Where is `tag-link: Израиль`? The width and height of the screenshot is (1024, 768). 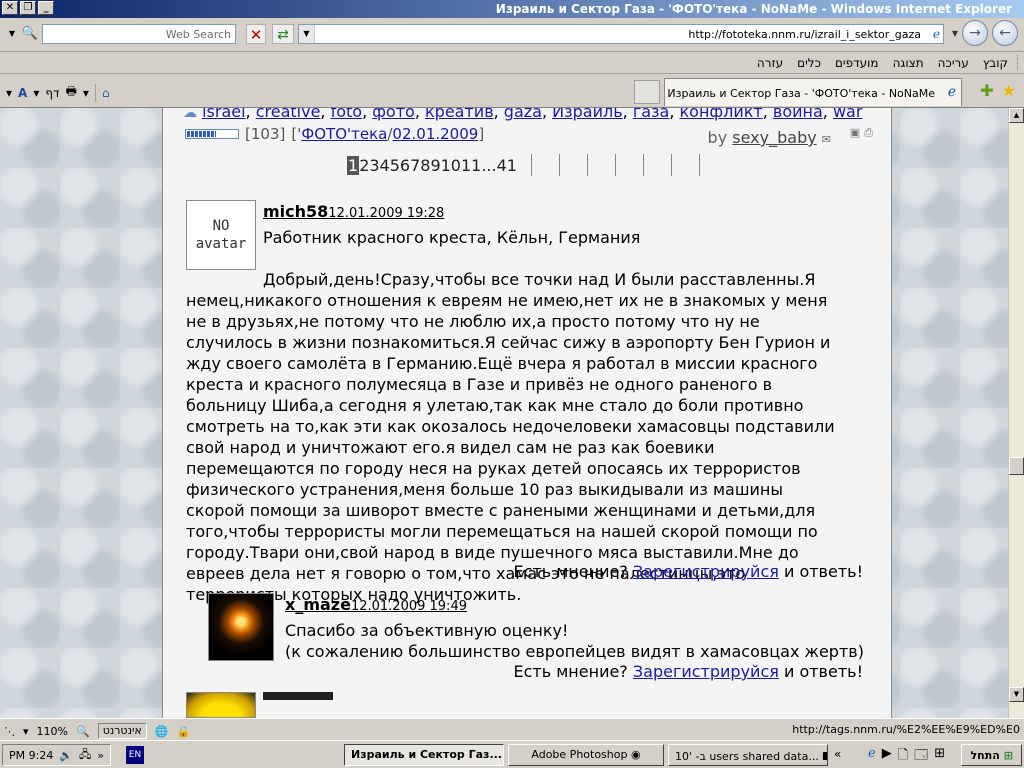 tag-link: Израиль is located at coordinates (587, 114).